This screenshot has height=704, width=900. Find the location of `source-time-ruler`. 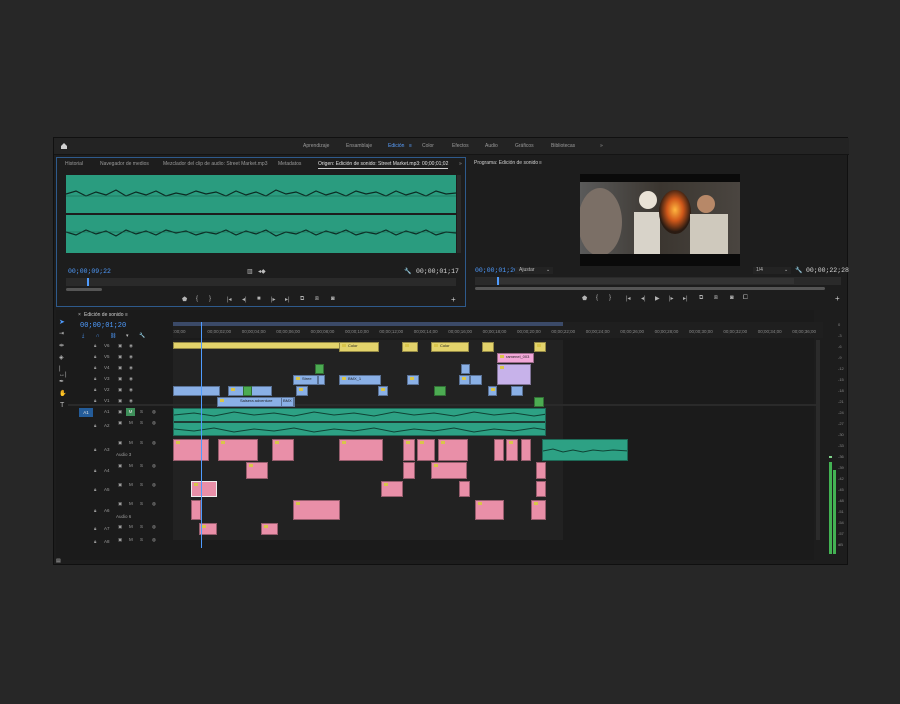

source-time-ruler is located at coordinates (261, 282).